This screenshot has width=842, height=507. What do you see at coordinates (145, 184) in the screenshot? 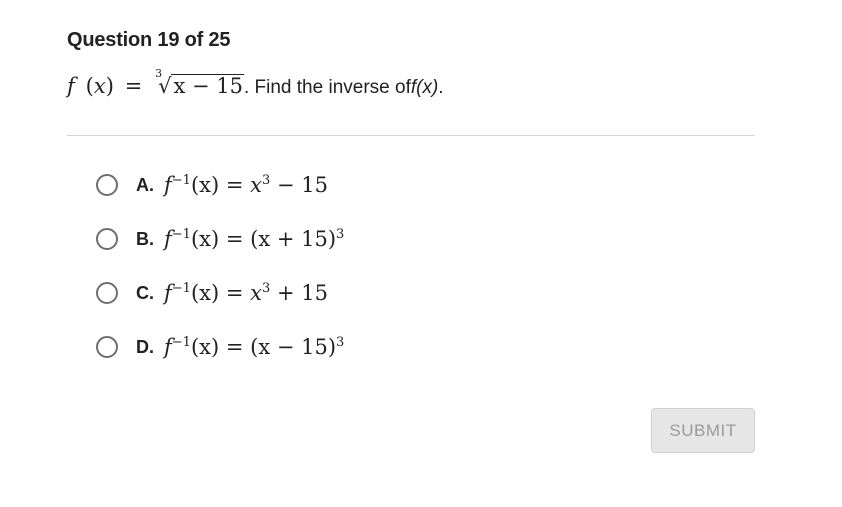
I see `option-letter: A.` at bounding box center [145, 184].